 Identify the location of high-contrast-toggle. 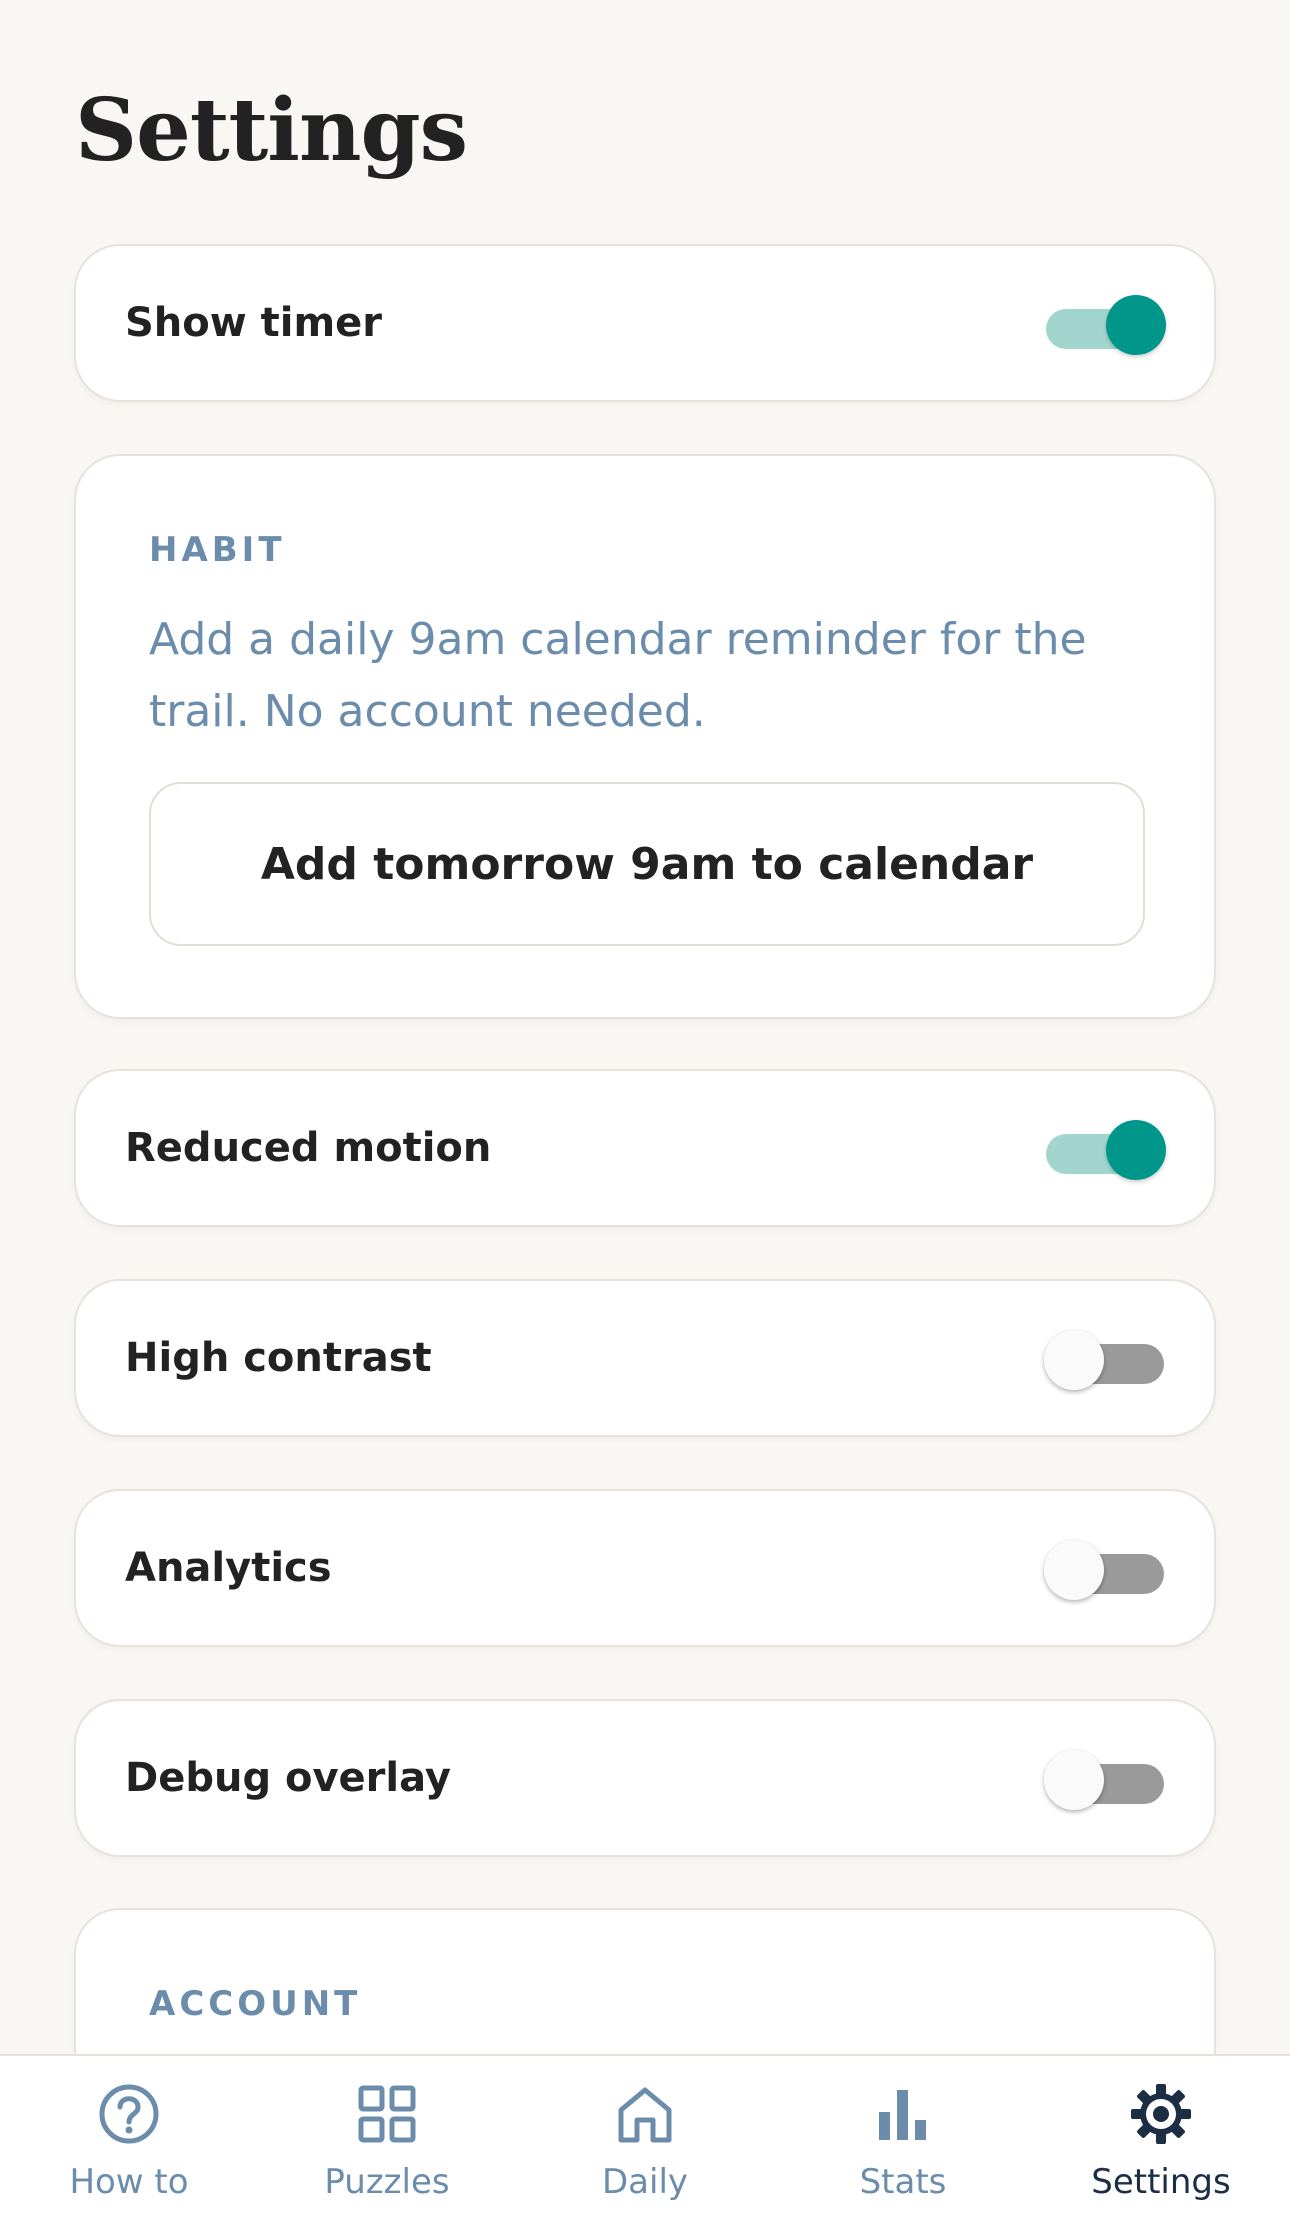
(1105, 1358).